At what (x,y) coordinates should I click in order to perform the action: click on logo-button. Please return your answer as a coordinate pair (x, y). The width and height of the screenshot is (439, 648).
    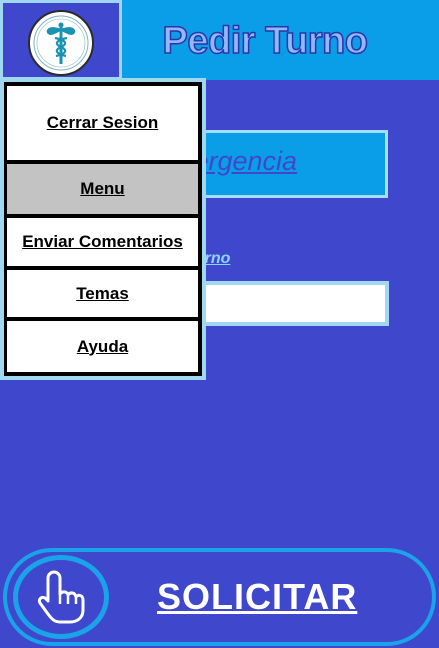
    Looking at the image, I should click on (61, 40).